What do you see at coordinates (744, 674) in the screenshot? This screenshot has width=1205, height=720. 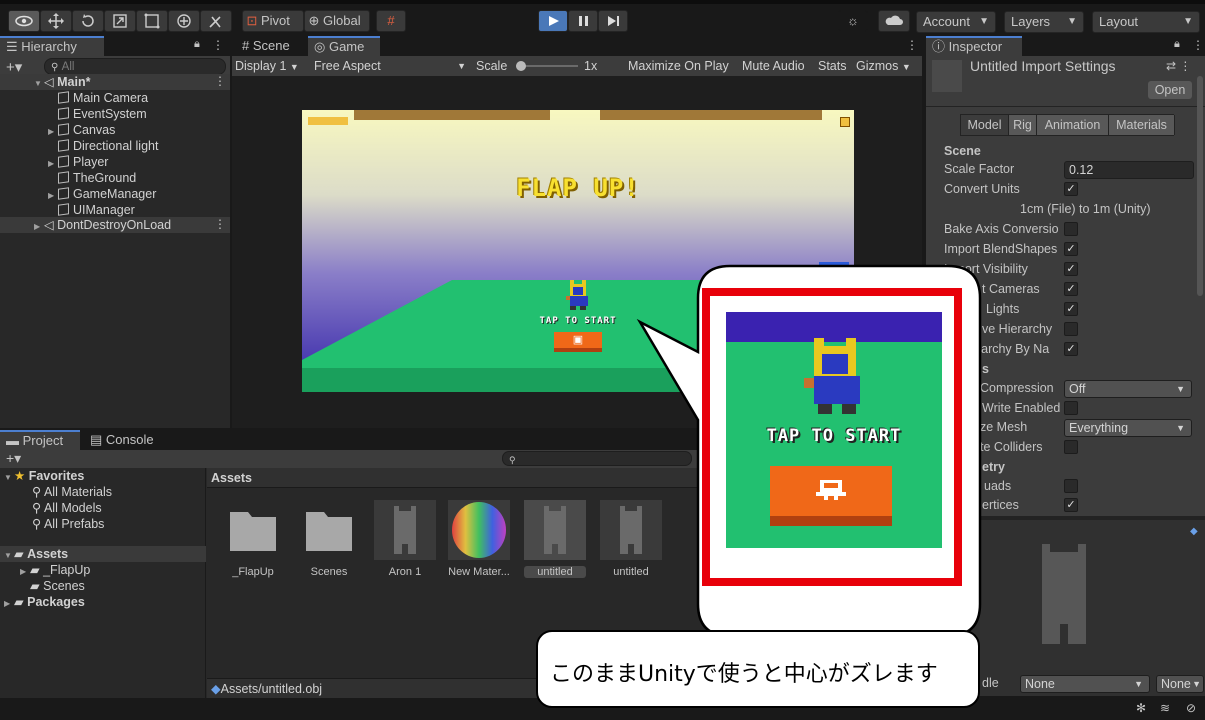 I see `callout-text: このままUnityで使うと中心がズレます` at bounding box center [744, 674].